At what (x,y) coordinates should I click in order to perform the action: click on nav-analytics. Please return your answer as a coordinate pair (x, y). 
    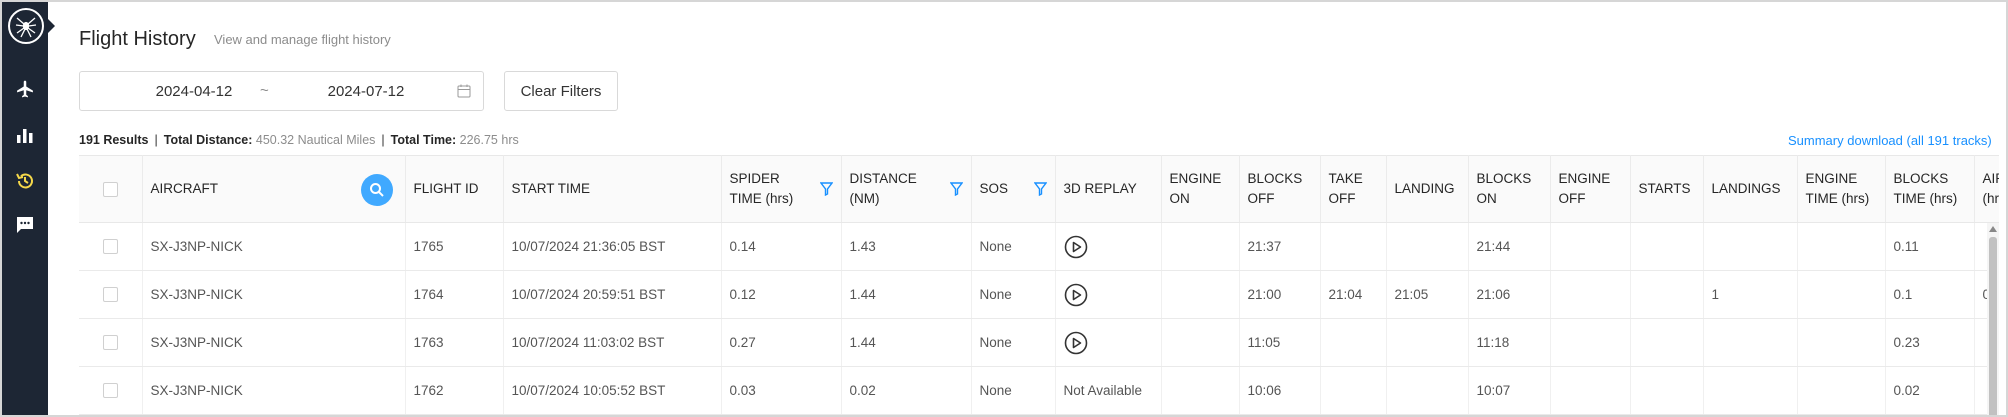
    Looking at the image, I should click on (25, 135).